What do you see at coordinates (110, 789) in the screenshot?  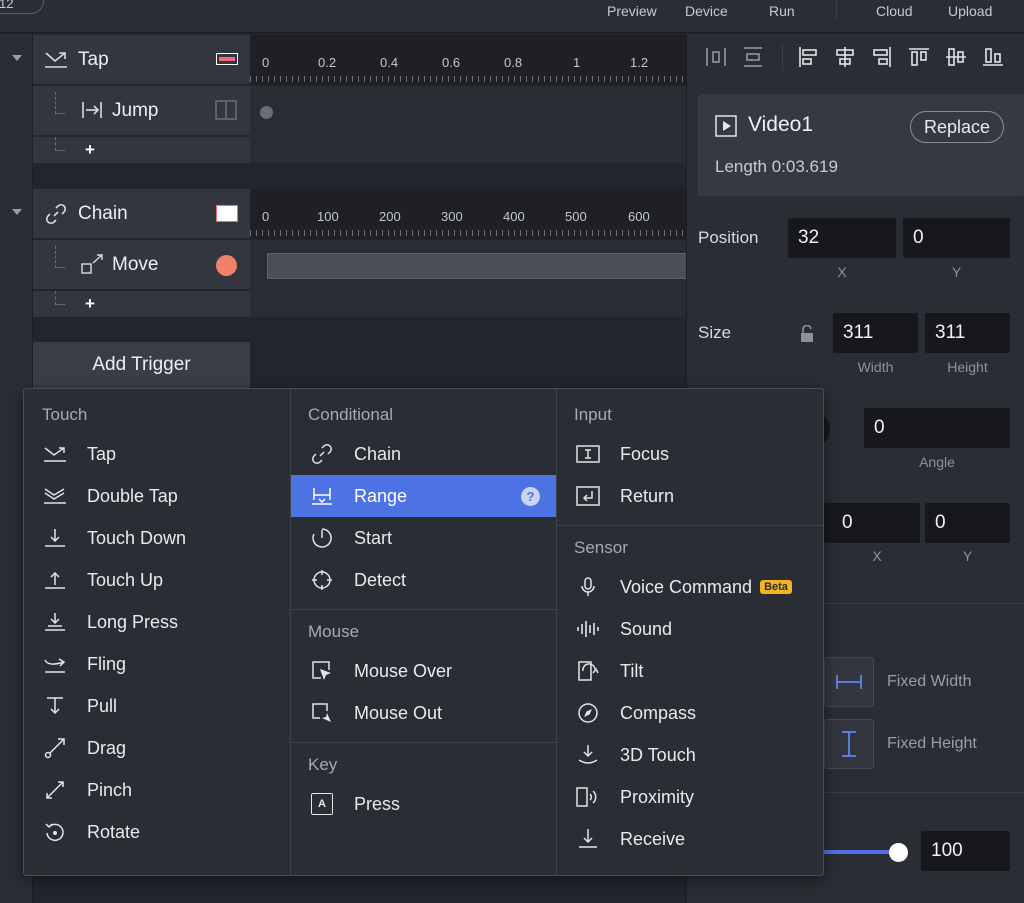 I see `menu-item-label: Pinch` at bounding box center [110, 789].